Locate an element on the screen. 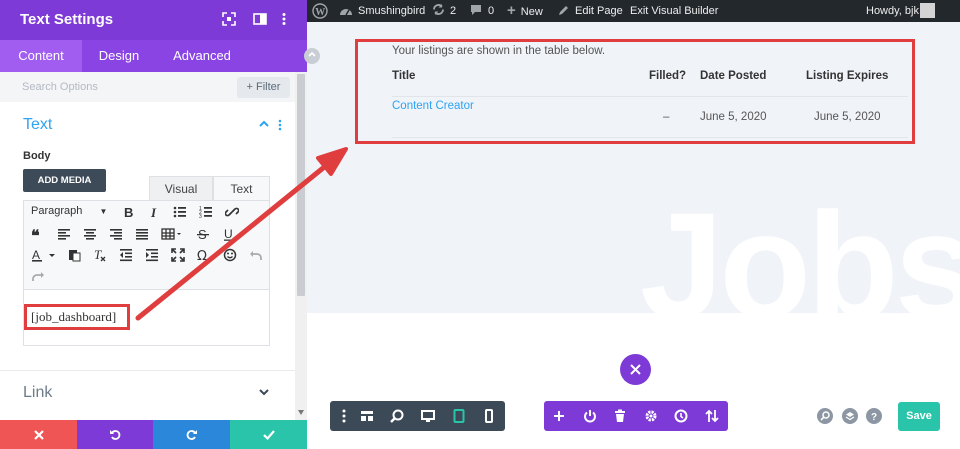  emoticon-icon is located at coordinates (231, 255).